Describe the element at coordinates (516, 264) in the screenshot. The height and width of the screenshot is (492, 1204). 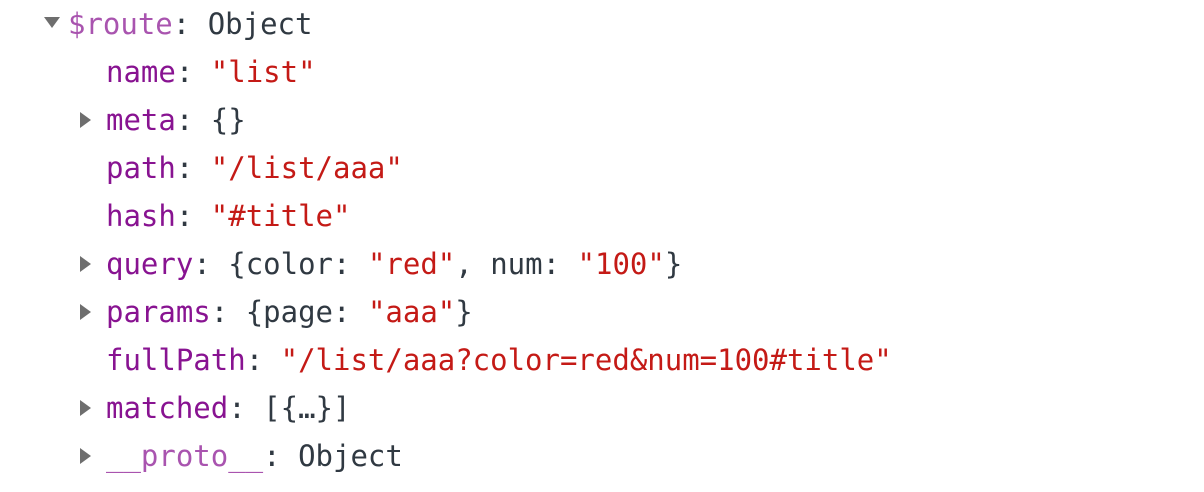
I see `preview-key: num` at that location.